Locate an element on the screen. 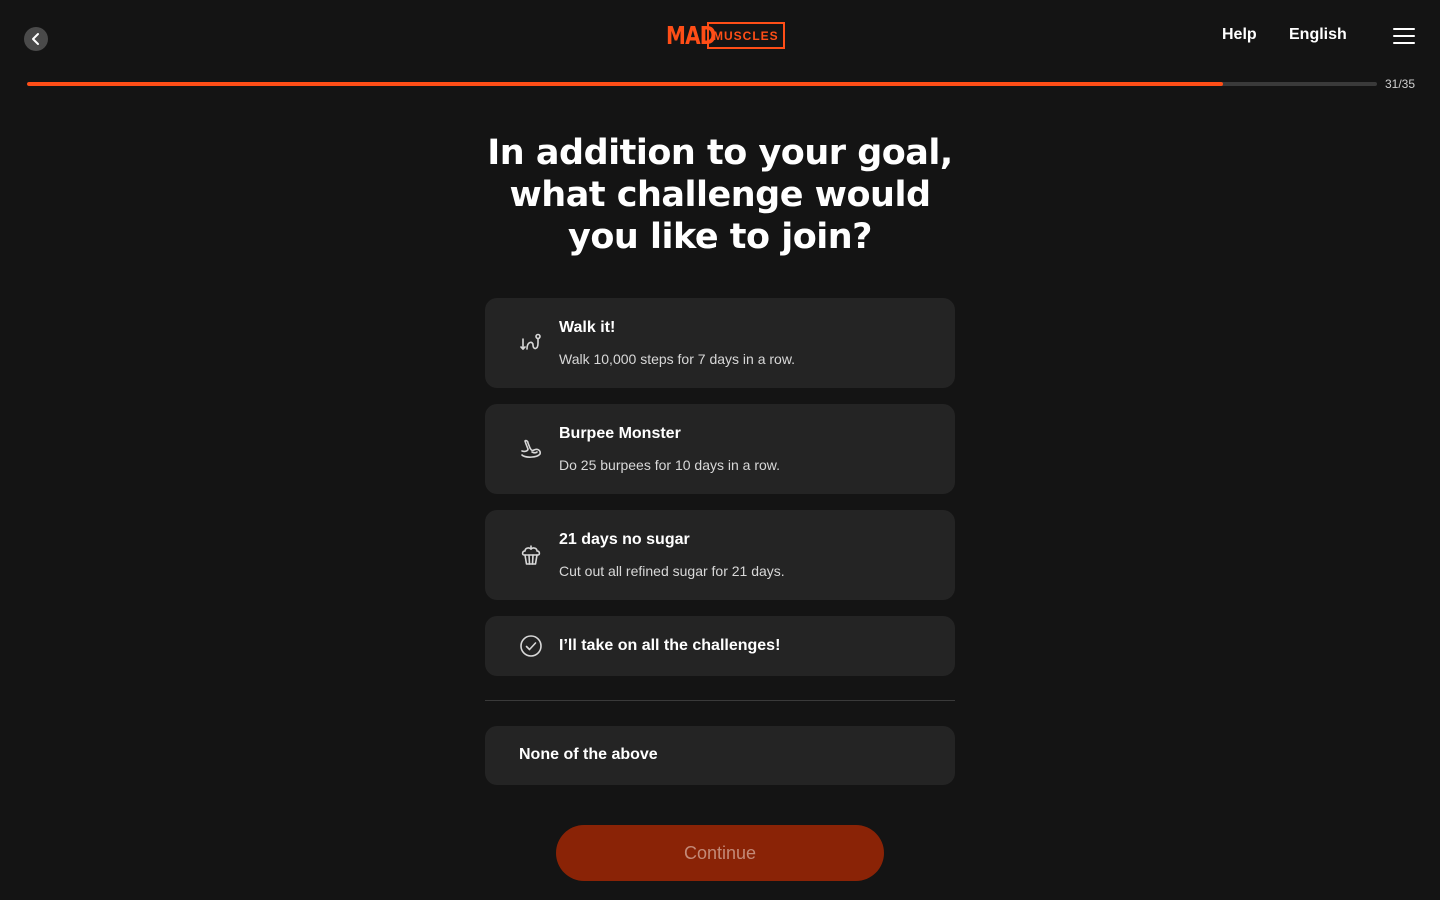 The image size is (1440, 900). back-button is located at coordinates (36, 39).